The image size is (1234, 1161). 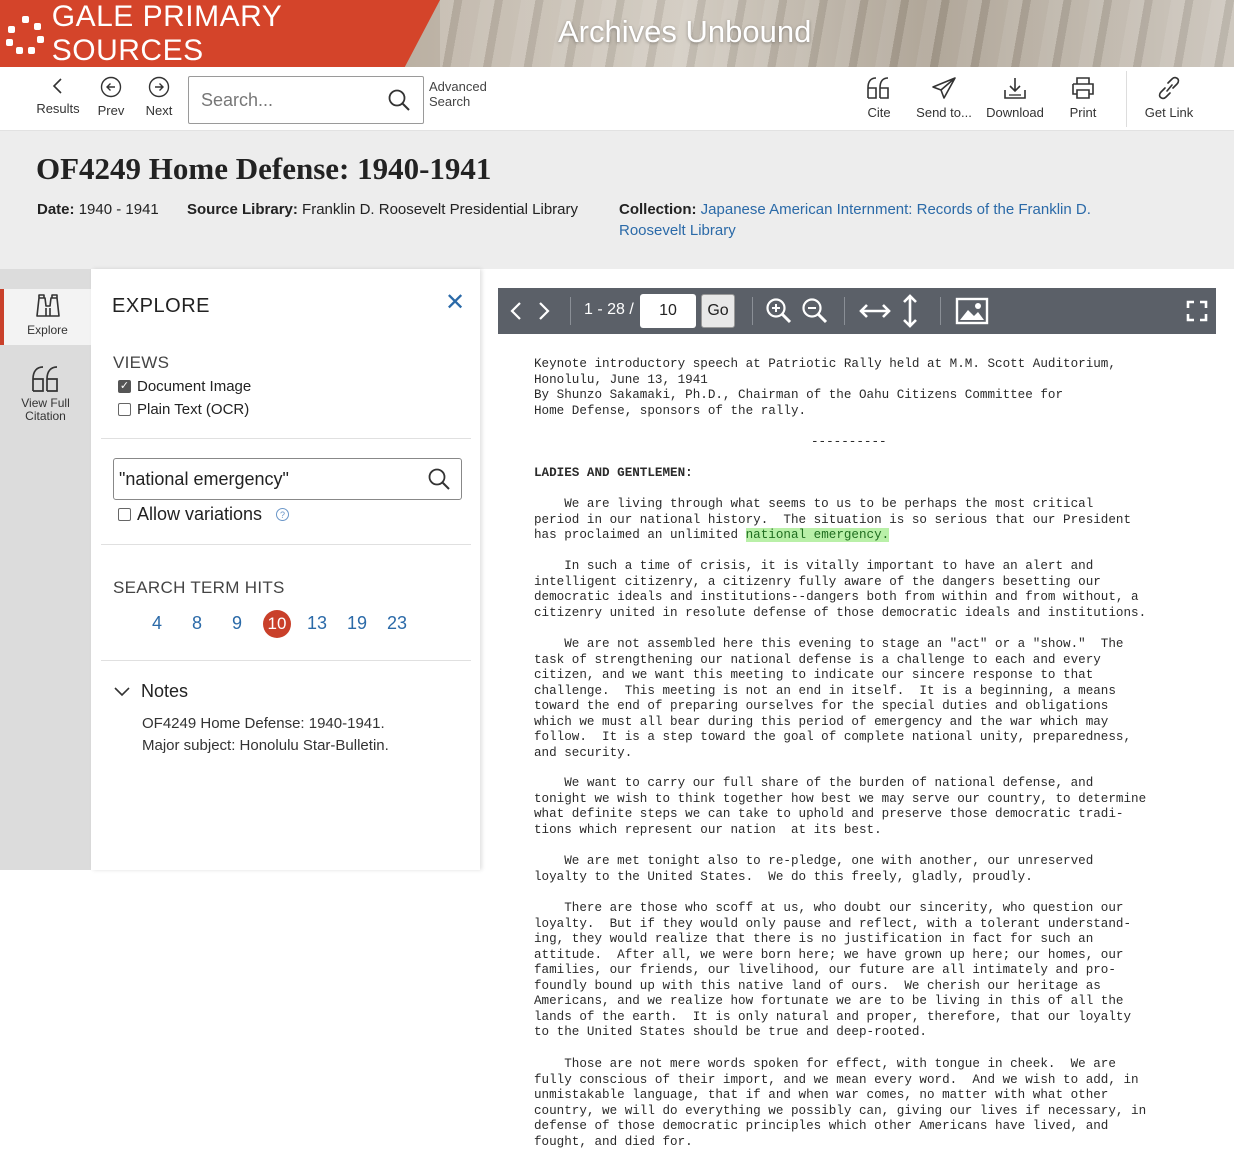 What do you see at coordinates (157, 623) in the screenshot?
I see `hit-page-link: 4` at bounding box center [157, 623].